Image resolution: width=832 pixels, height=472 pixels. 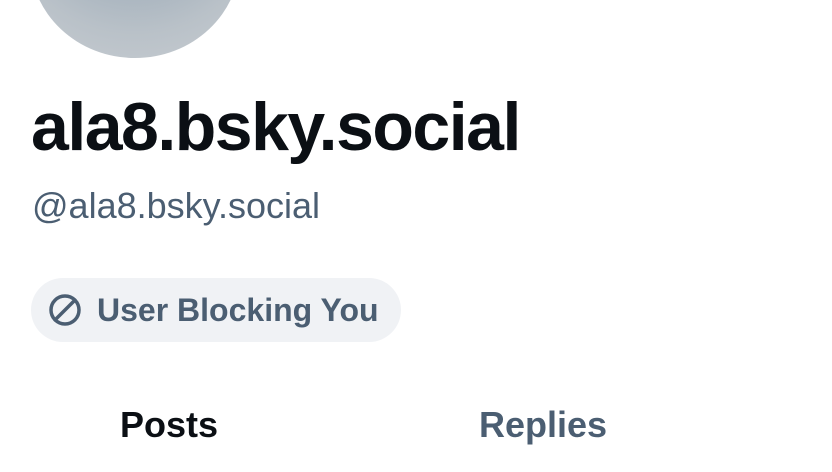 I want to click on blocked-status-badge: User Blocking You, so click(x=216, y=310).